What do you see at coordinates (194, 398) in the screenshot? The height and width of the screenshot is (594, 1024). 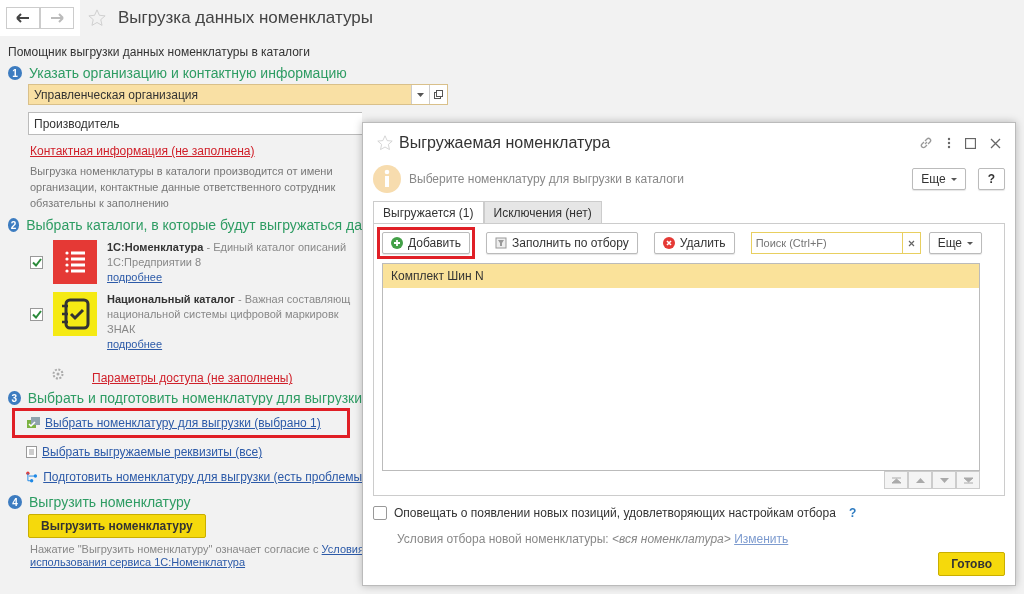 I see `step-title: Выбрать и подготовить номенклатуру для выгрузки` at bounding box center [194, 398].